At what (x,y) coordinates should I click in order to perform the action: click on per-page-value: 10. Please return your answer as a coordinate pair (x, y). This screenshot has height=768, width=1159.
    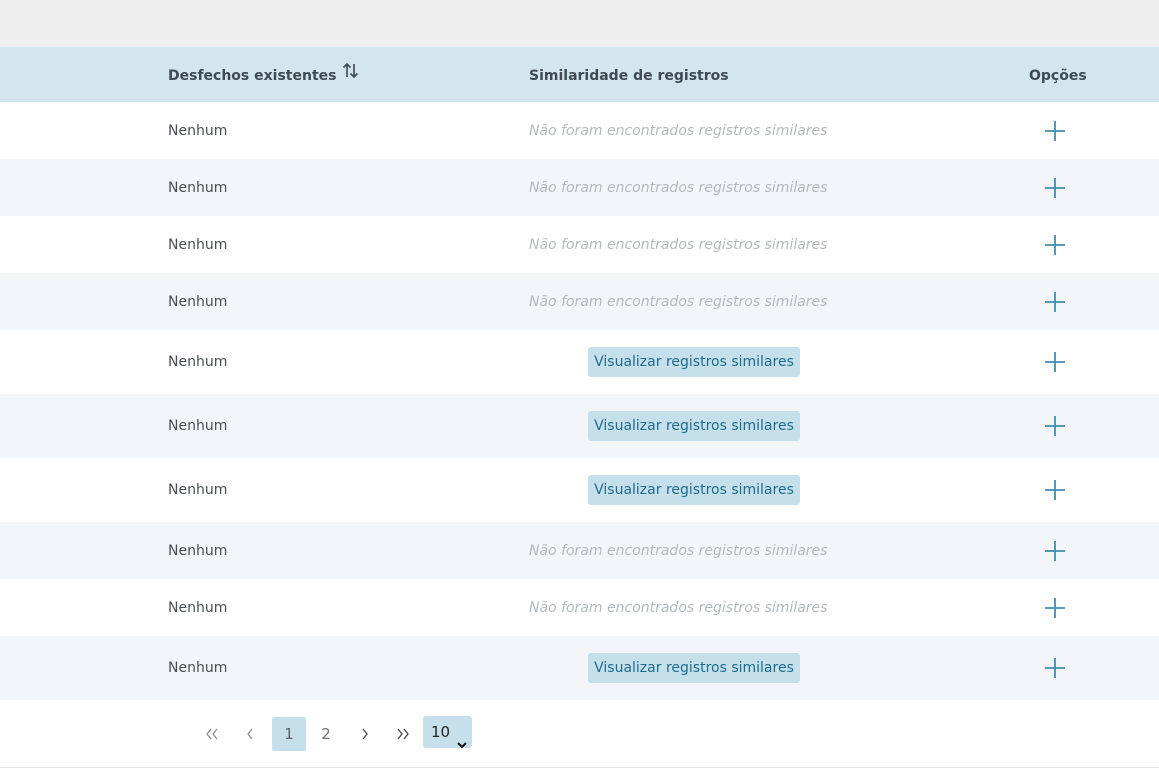
    Looking at the image, I should click on (441, 732).